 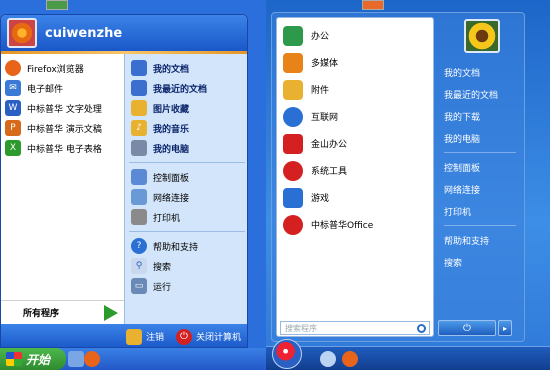 I want to click on xp-taskbar: 开始, so click(x=133, y=359).